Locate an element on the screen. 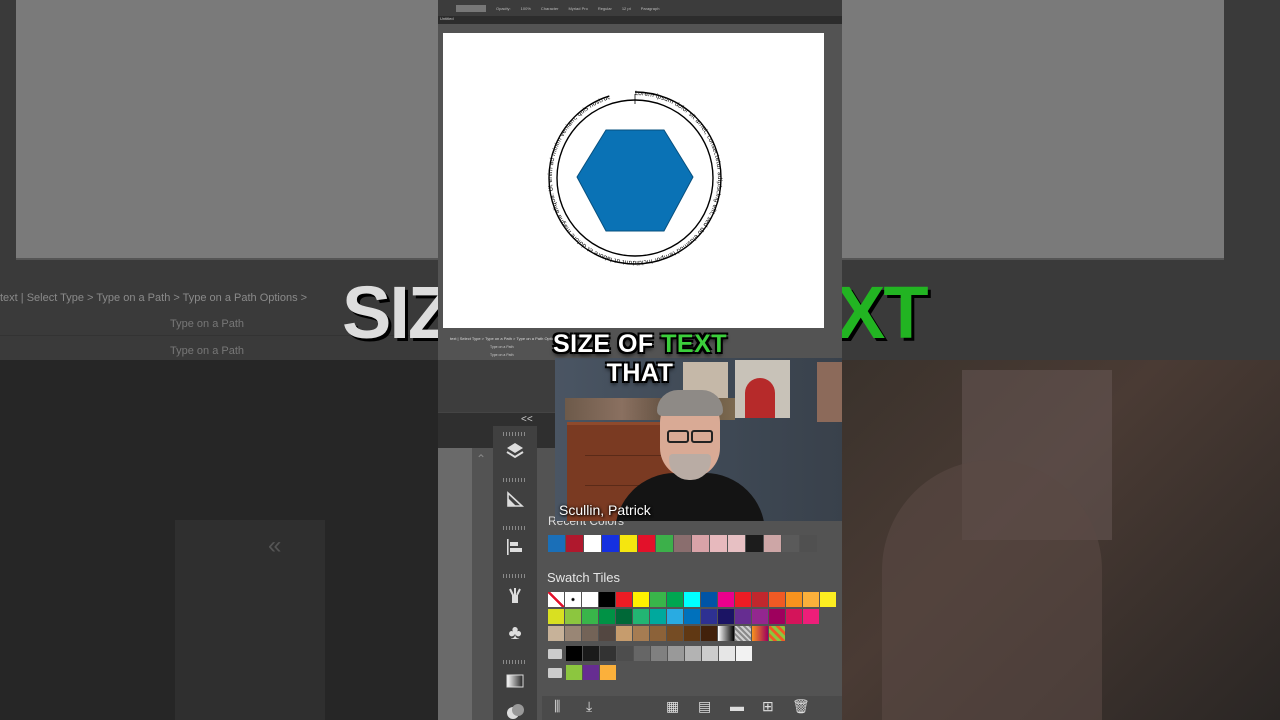 Image resolution: width=1280 pixels, height=720 pixels. stroke-swatch is located at coordinates (471, 8).